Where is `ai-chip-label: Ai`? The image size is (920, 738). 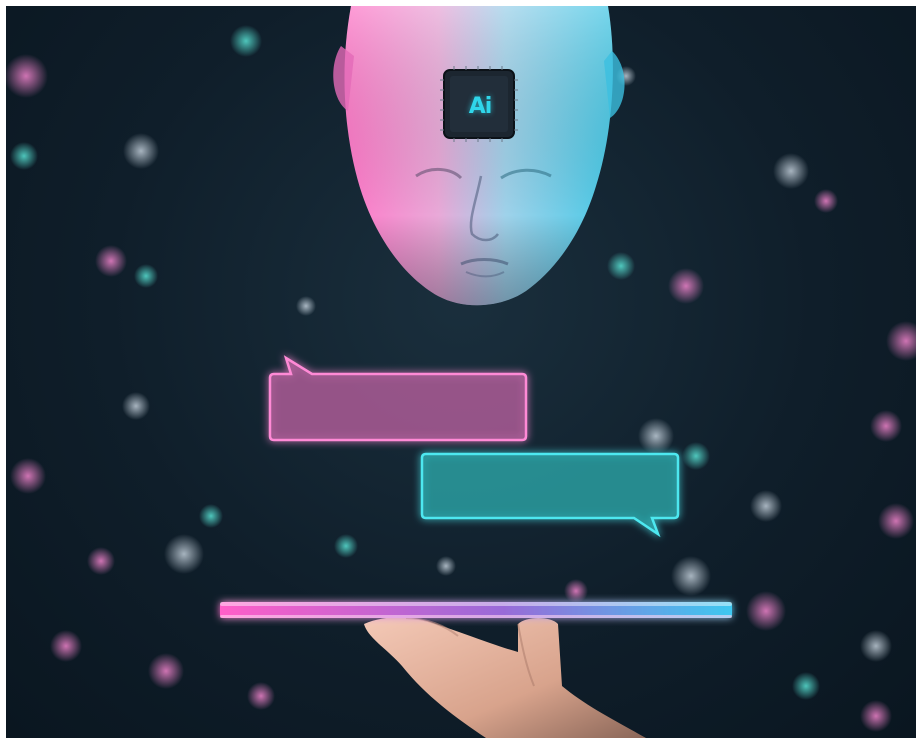
ai-chip-label: Ai is located at coordinates (480, 106).